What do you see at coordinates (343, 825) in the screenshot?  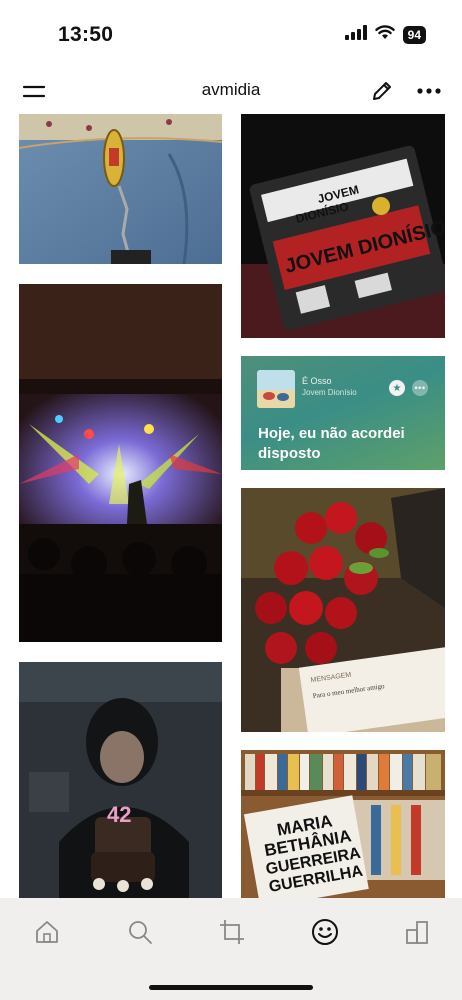 I see `photo-bookshelf: MARIA BETHÂNIA GUERREIRA GUERRILHA` at bounding box center [343, 825].